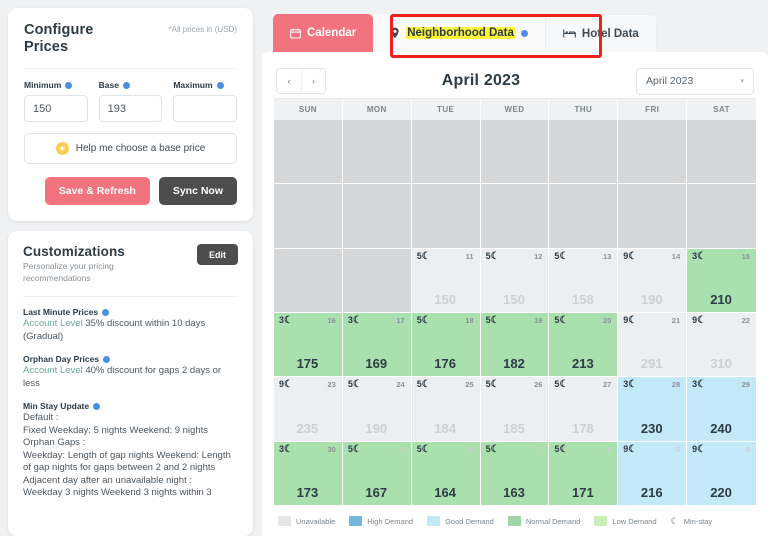 This screenshot has width=768, height=536. What do you see at coordinates (395, 33) in the screenshot?
I see `location-pin-icon` at bounding box center [395, 33].